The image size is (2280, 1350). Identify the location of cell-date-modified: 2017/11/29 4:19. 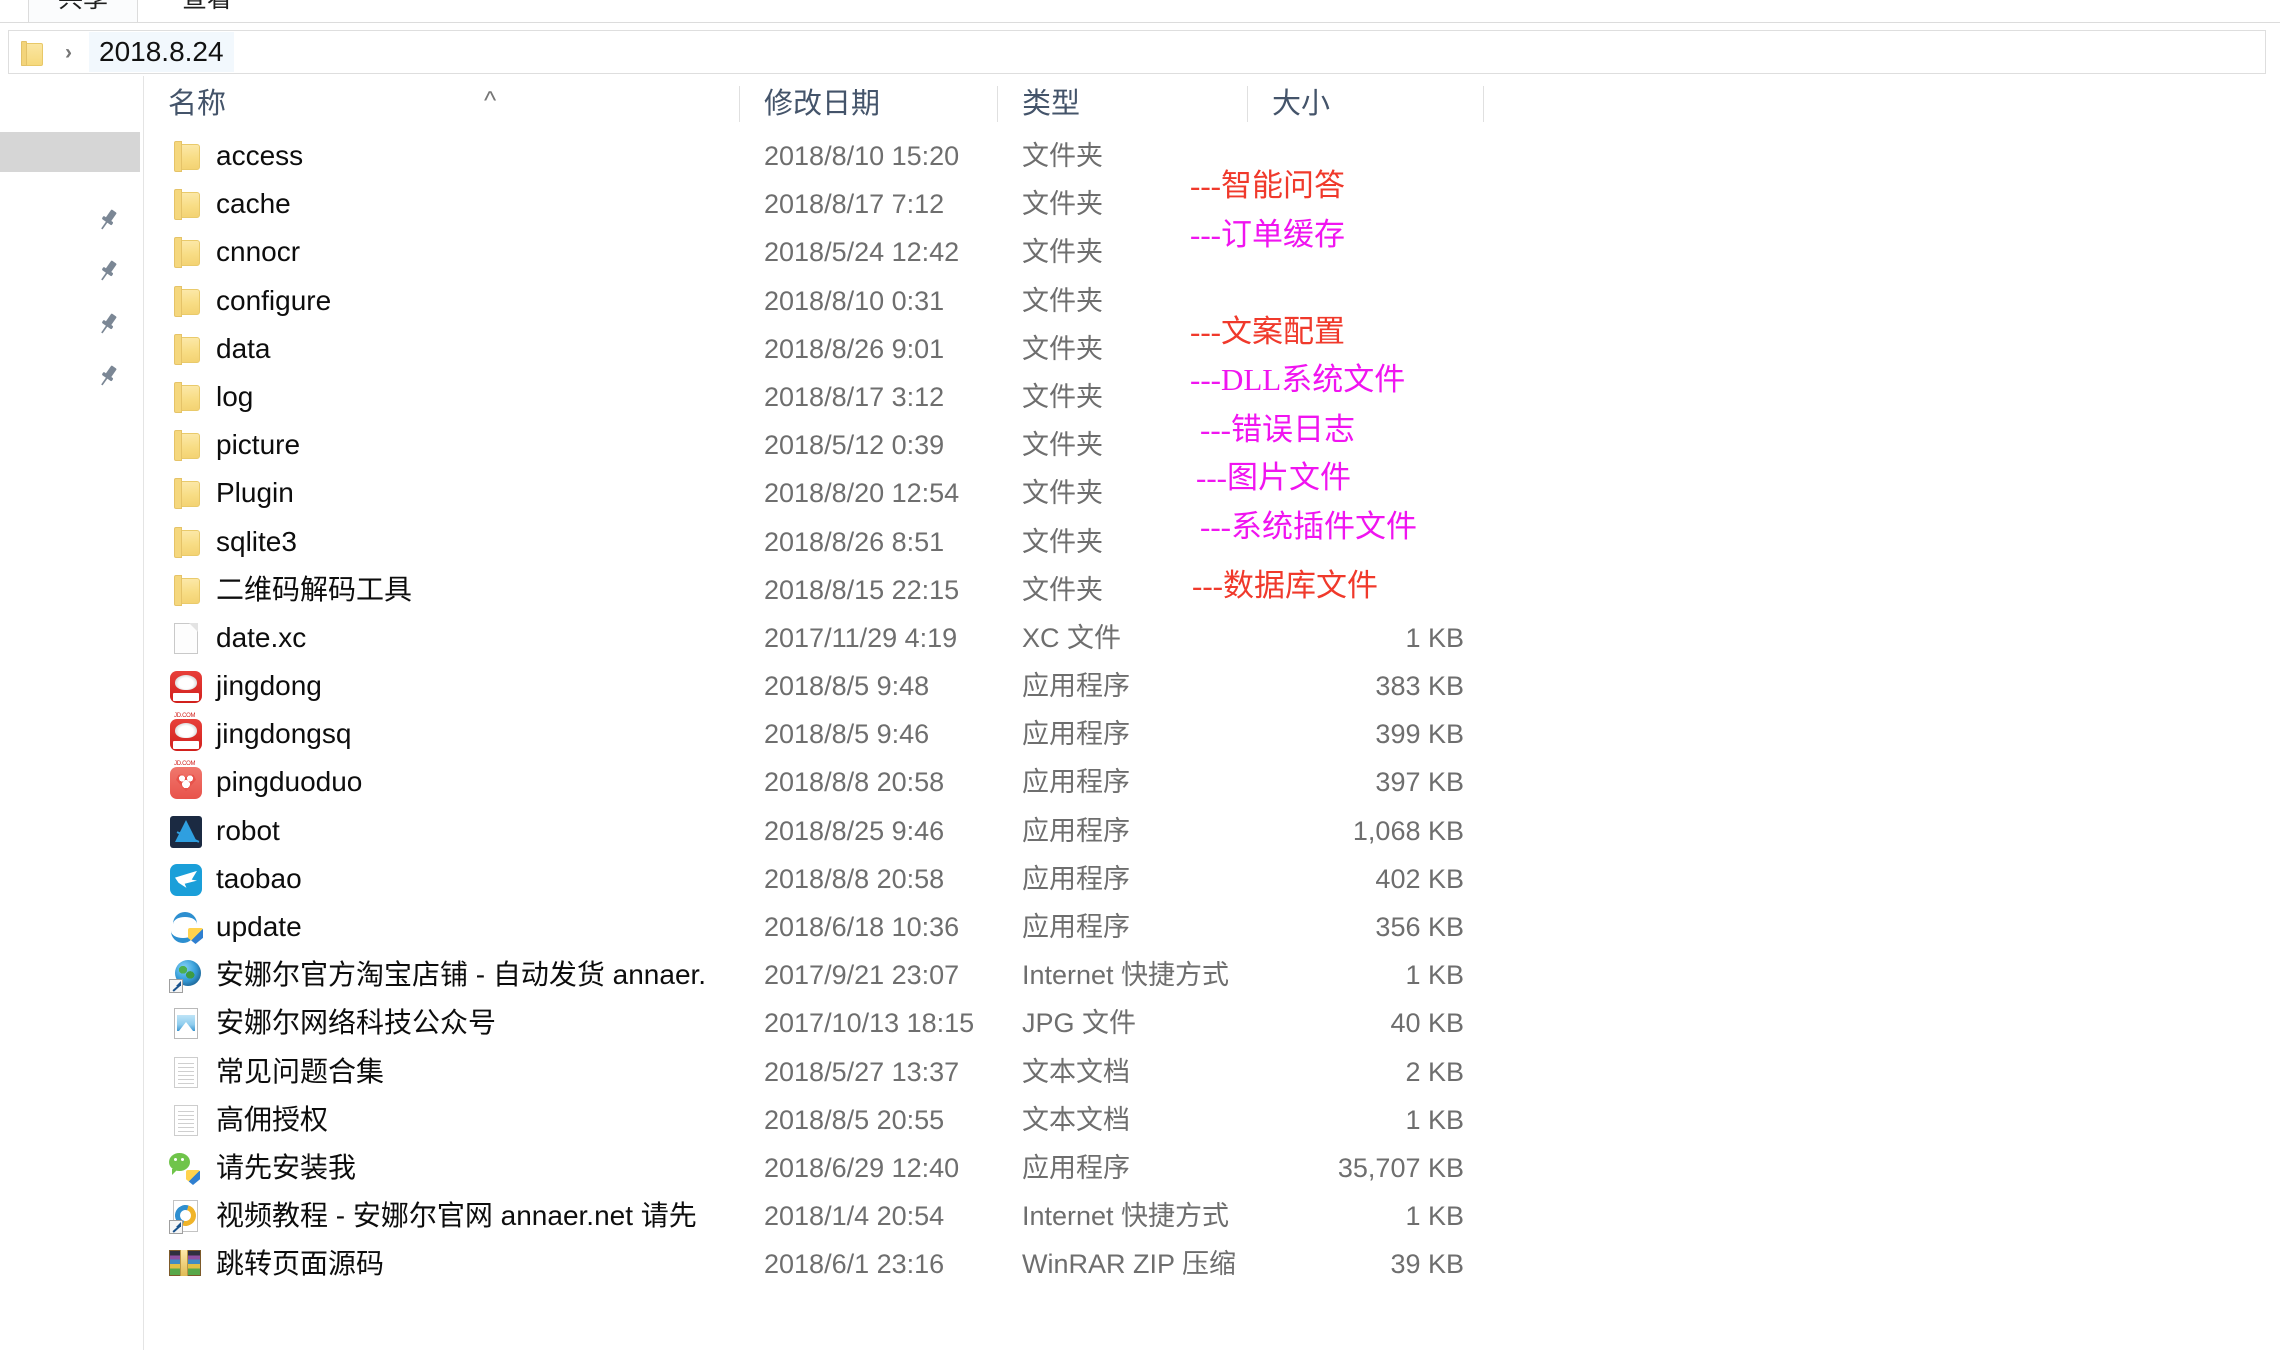
(861, 637).